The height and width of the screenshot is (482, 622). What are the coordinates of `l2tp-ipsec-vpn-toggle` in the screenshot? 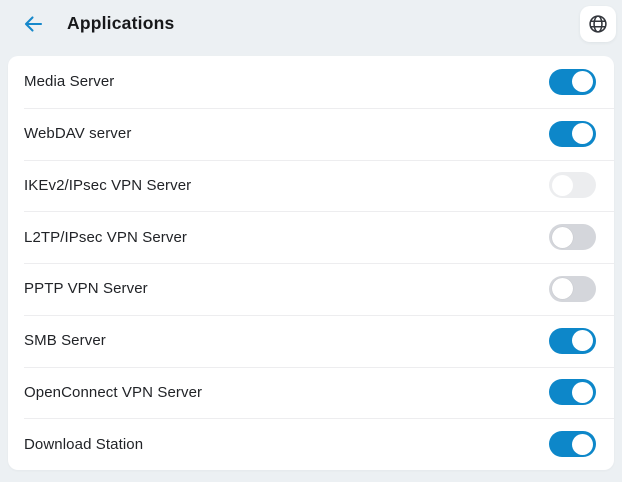 It's located at (572, 237).